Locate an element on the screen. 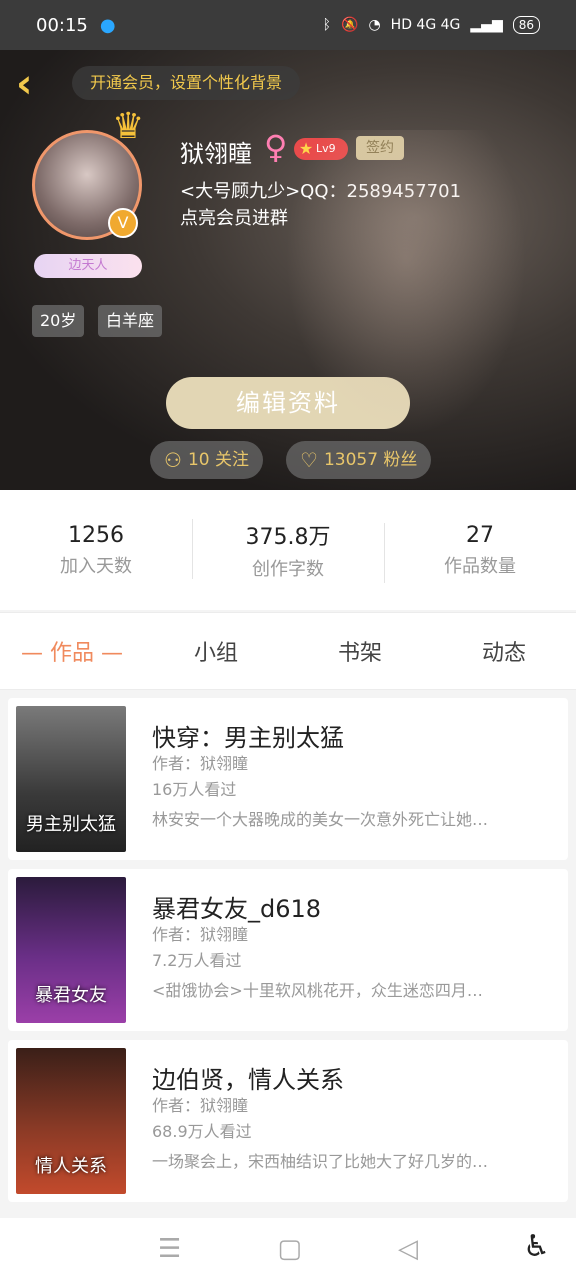  system-nav-bar: ☰ ▢ ◁ is located at coordinates (288, 1249).